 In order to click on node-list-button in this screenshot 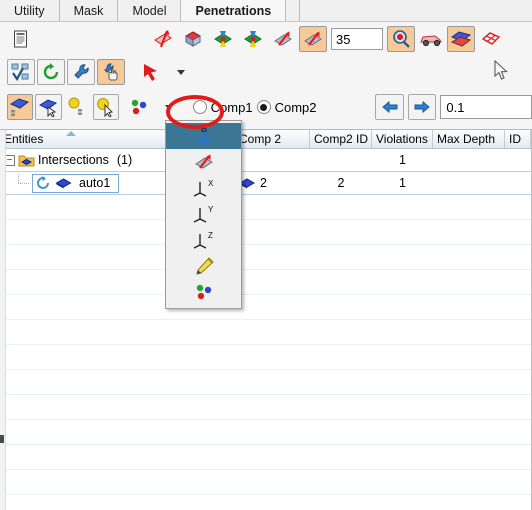, I will do `click(77, 107)`.